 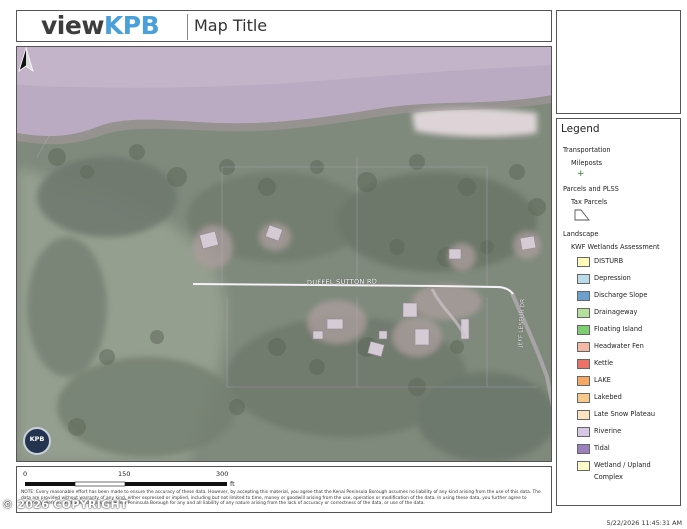 I want to click on wetland-label: Discharge Slope, so click(x=621, y=295).